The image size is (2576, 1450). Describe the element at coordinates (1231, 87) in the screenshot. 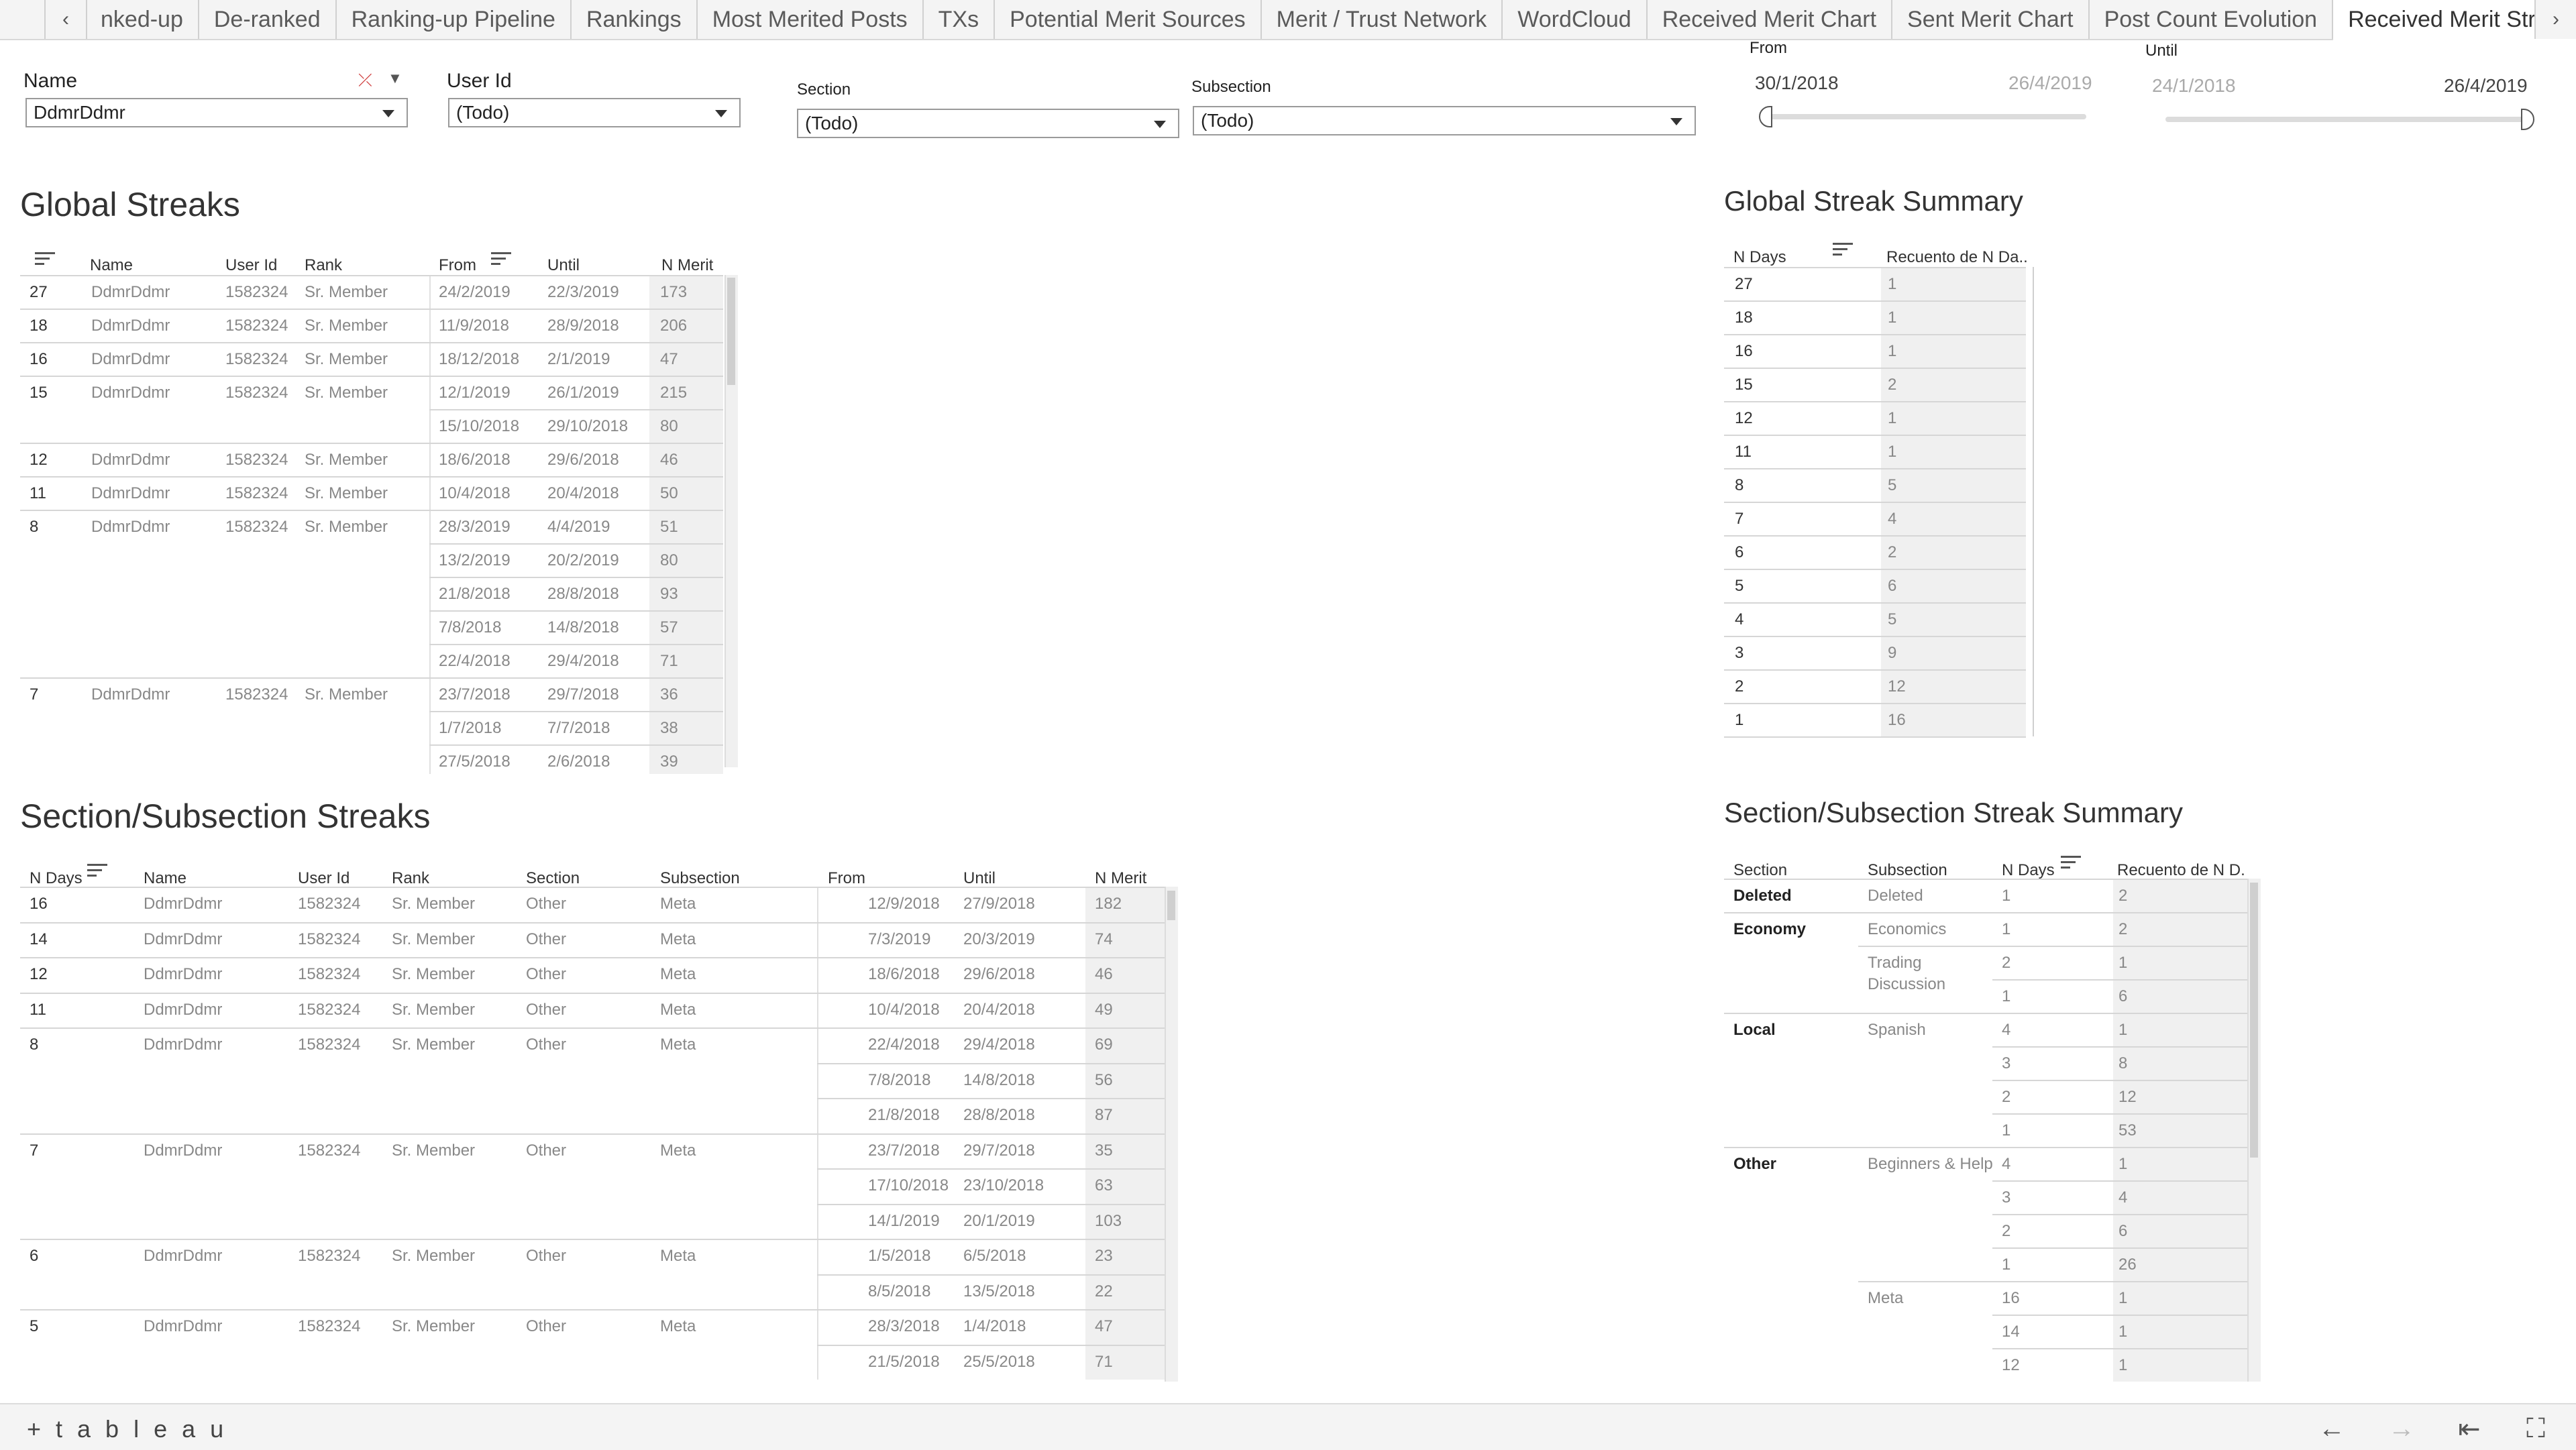

I see `subsection-filter-label: Subsection` at that location.